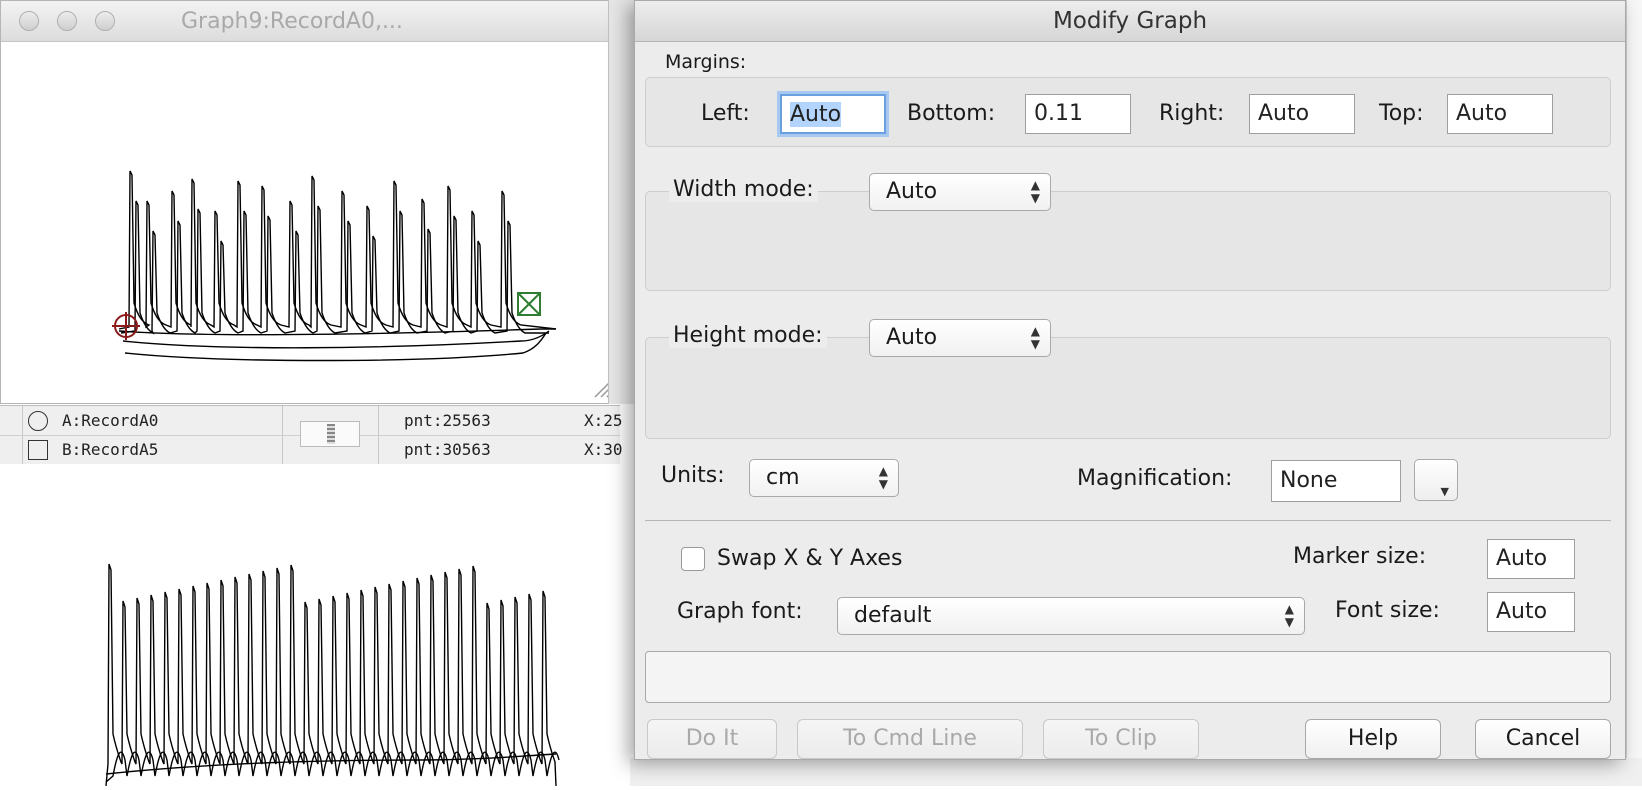 The height and width of the screenshot is (790, 1642). Describe the element at coordinates (1360, 556) in the screenshot. I see `marker-size-label: Marker size:` at that location.